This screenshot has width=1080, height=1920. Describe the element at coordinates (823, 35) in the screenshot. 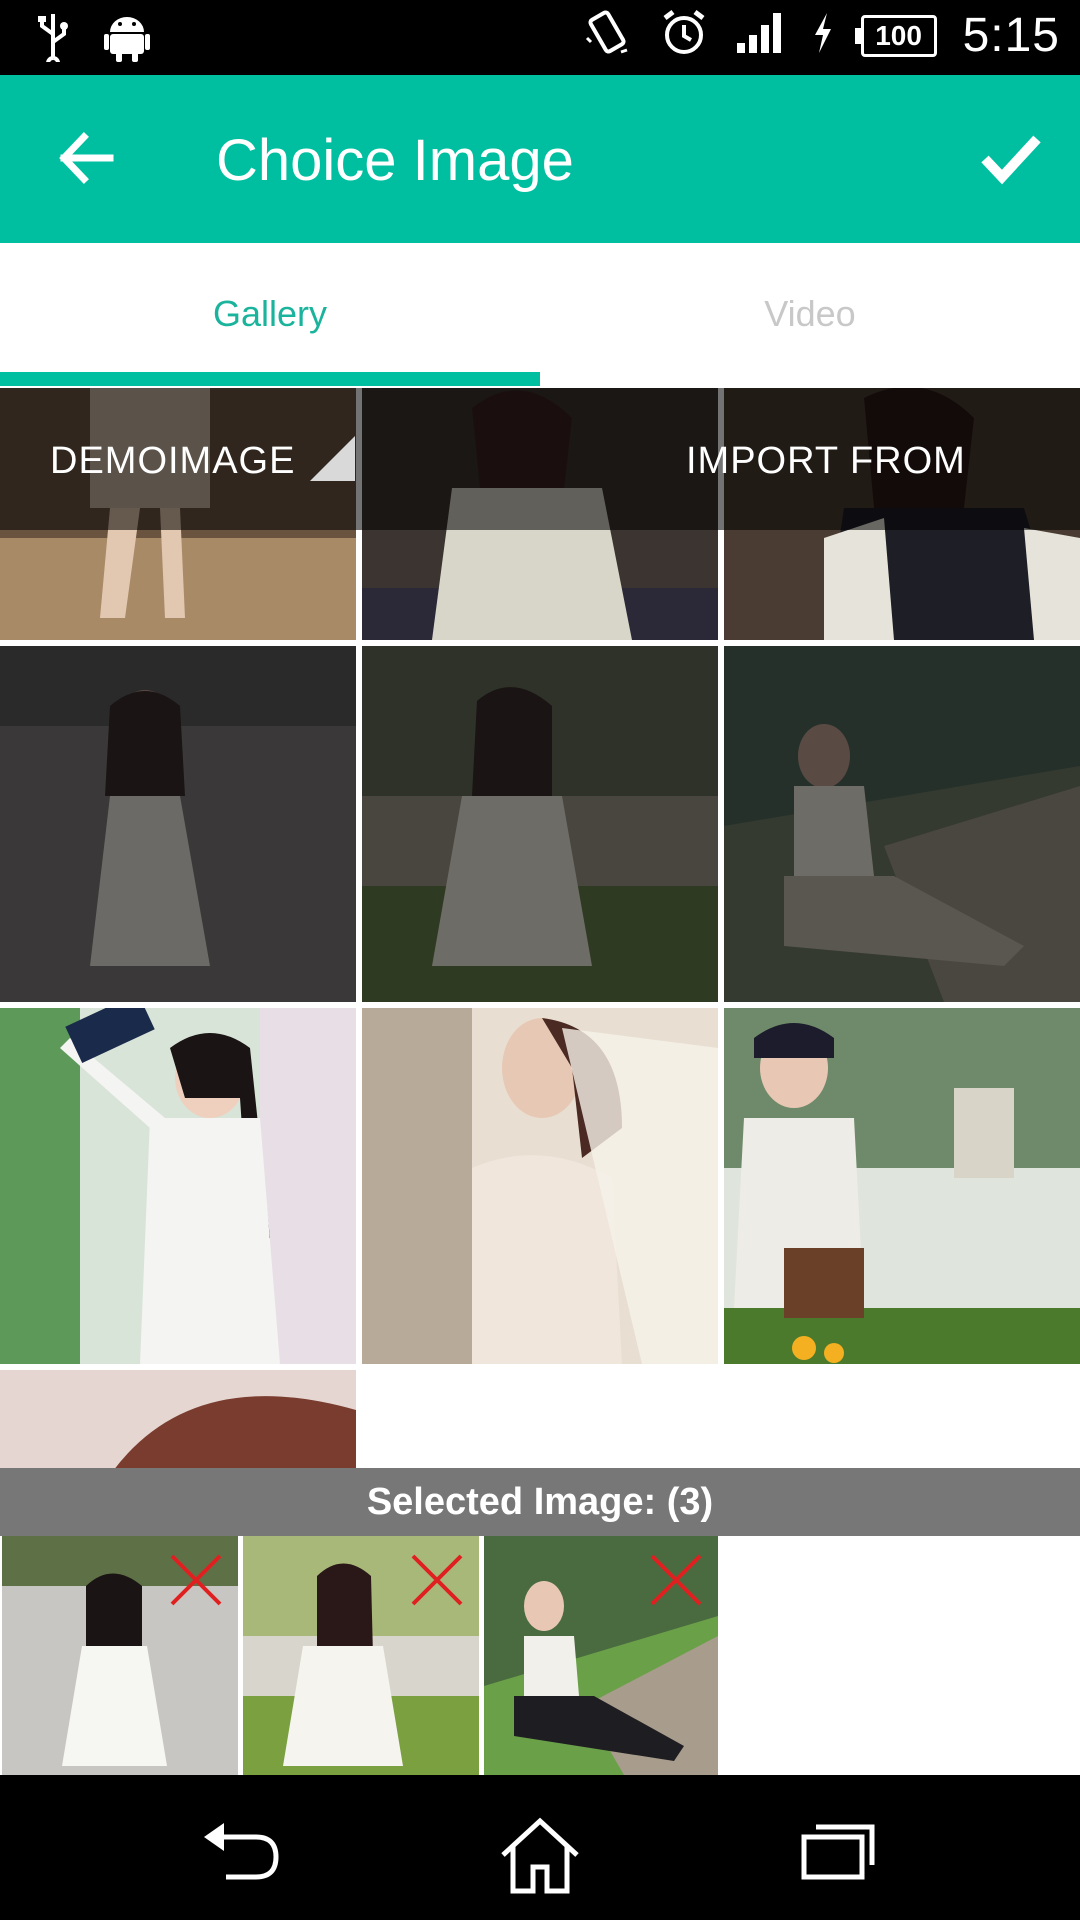

I see `charging-icon` at that location.